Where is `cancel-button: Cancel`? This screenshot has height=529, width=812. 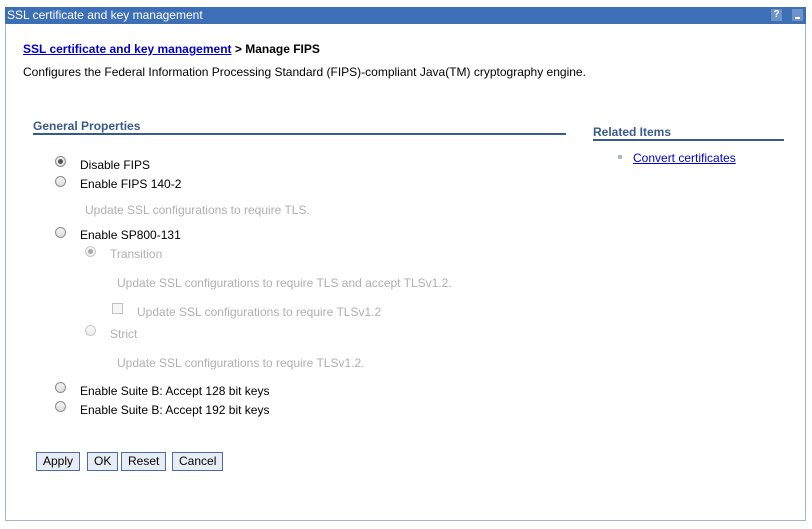
cancel-button: Cancel is located at coordinates (198, 461).